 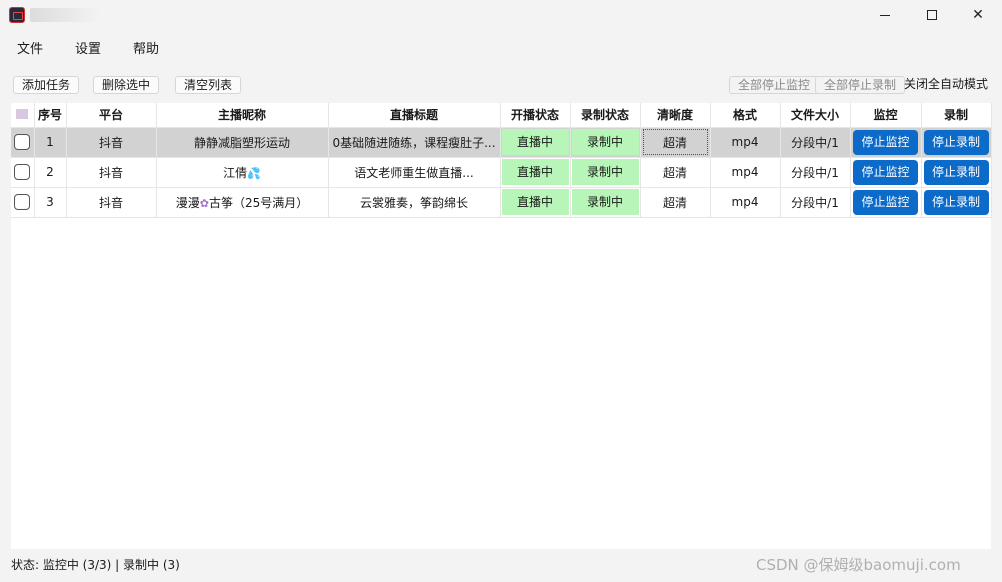 I want to click on nickname-text: 静静减脂塑形运动, so click(x=241, y=142).